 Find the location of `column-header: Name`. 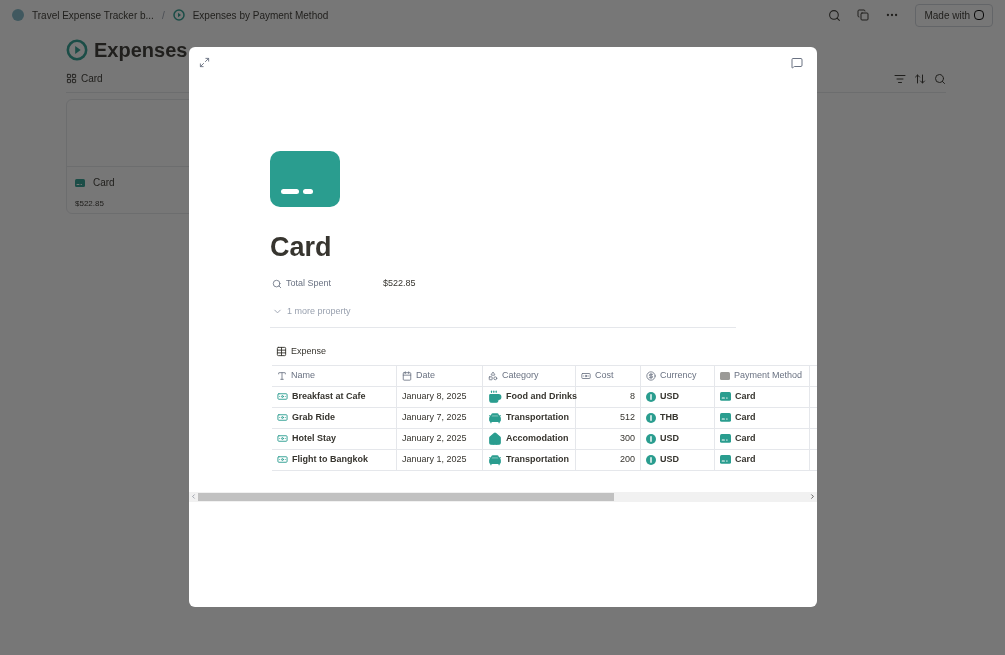

column-header: Name is located at coordinates (334, 375).